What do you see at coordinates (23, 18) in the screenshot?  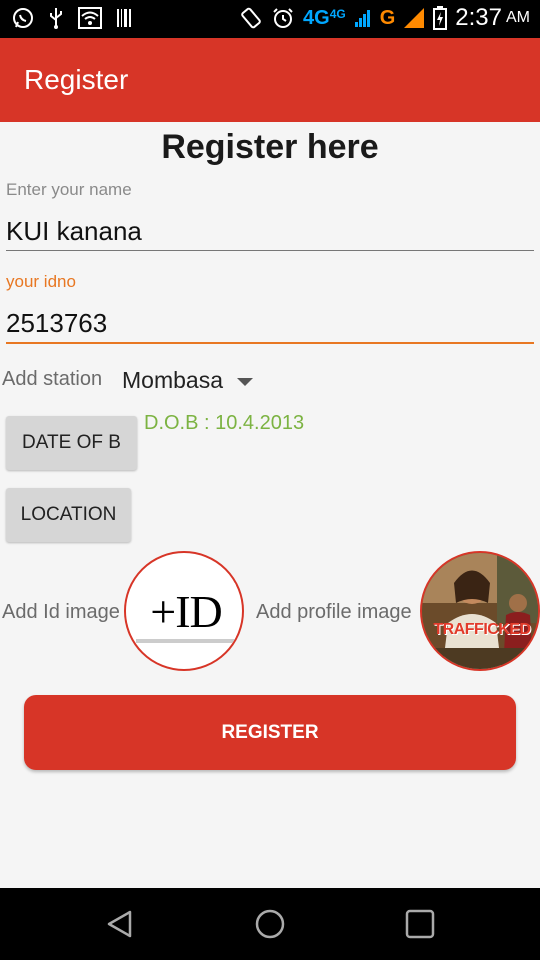 I see `whatsapp-icon` at bounding box center [23, 18].